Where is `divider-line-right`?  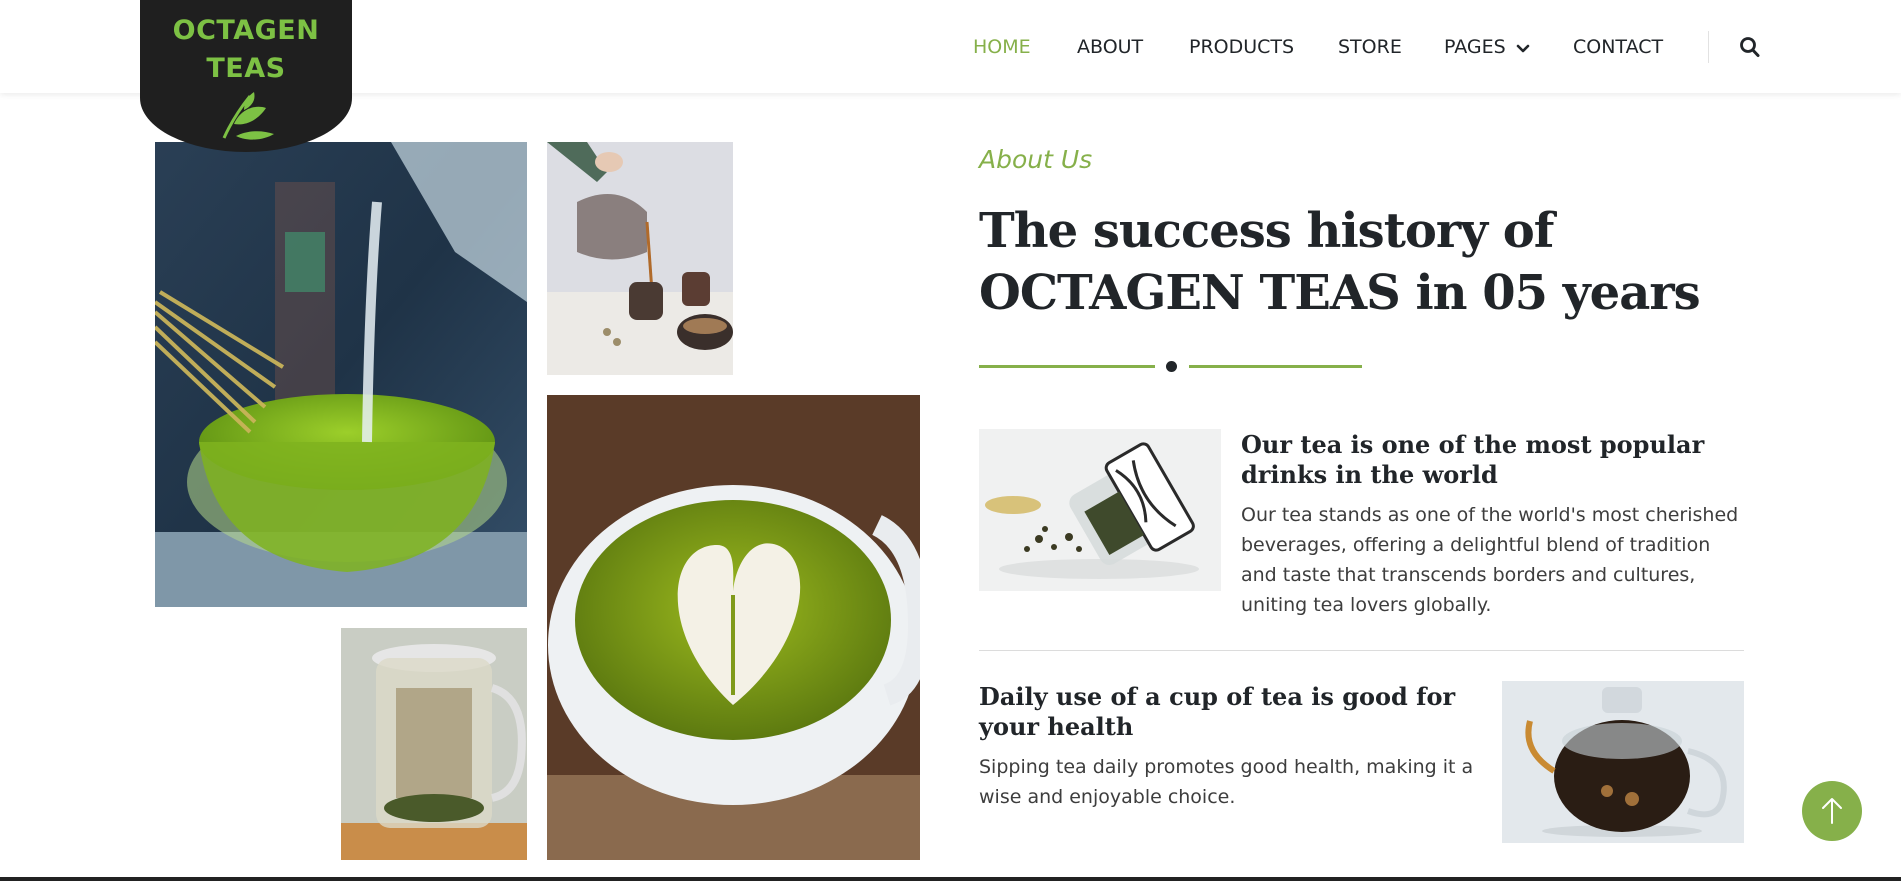 divider-line-right is located at coordinates (1275, 366).